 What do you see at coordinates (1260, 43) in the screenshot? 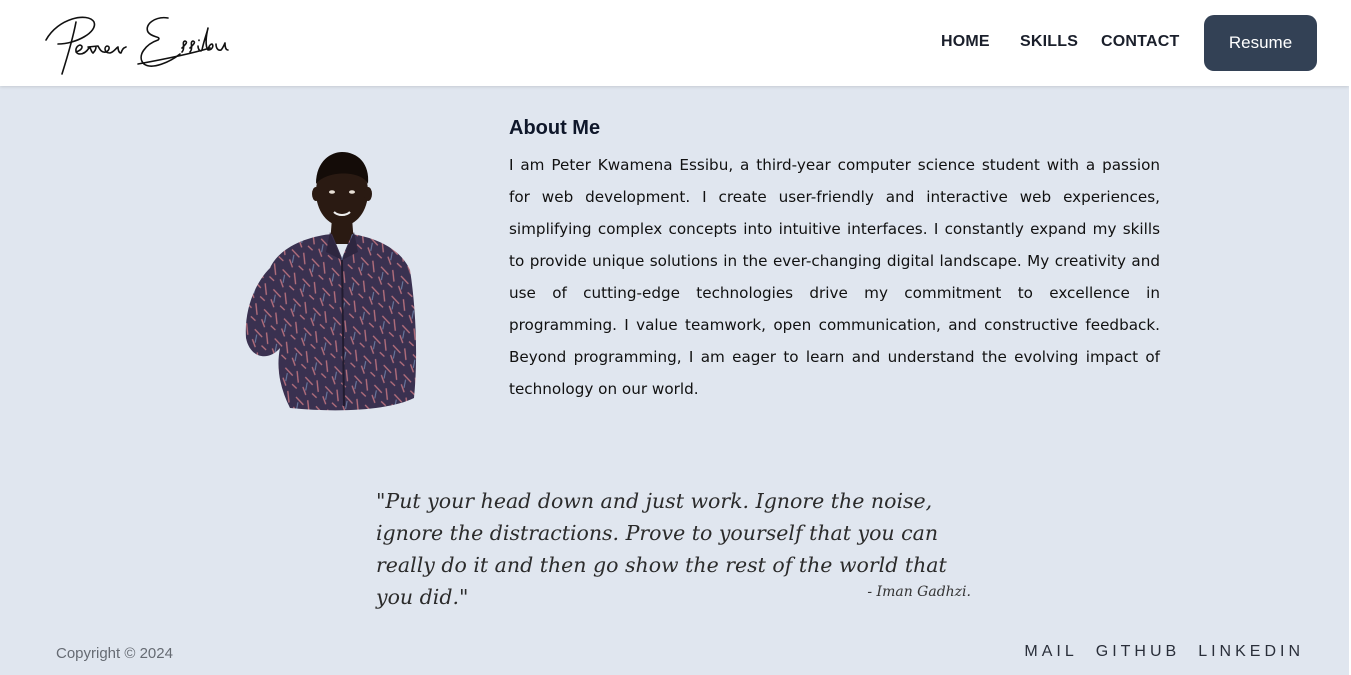
I see `resume-button: Resume` at bounding box center [1260, 43].